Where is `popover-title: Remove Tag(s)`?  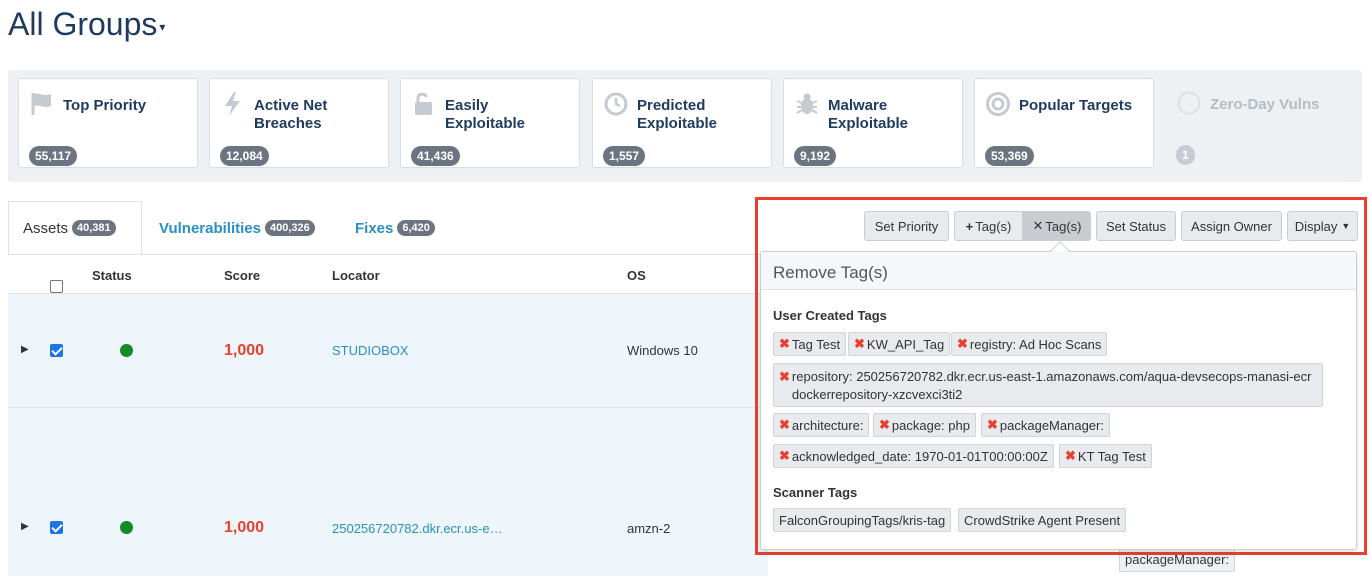
popover-title: Remove Tag(s) is located at coordinates (1058, 271).